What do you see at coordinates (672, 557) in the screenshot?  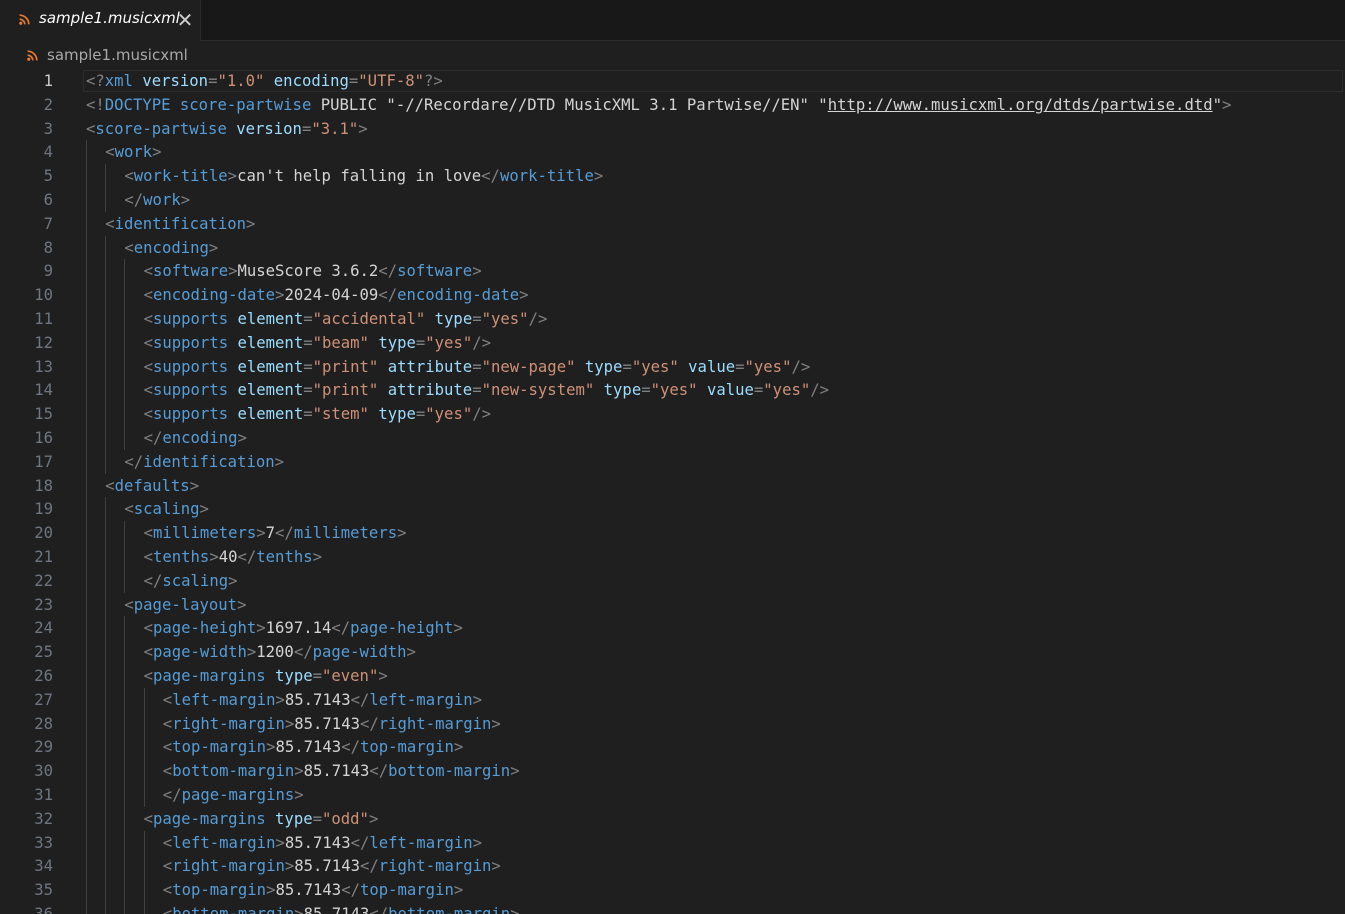 I see `code-line: 21 <tenths>40</tenths>` at bounding box center [672, 557].